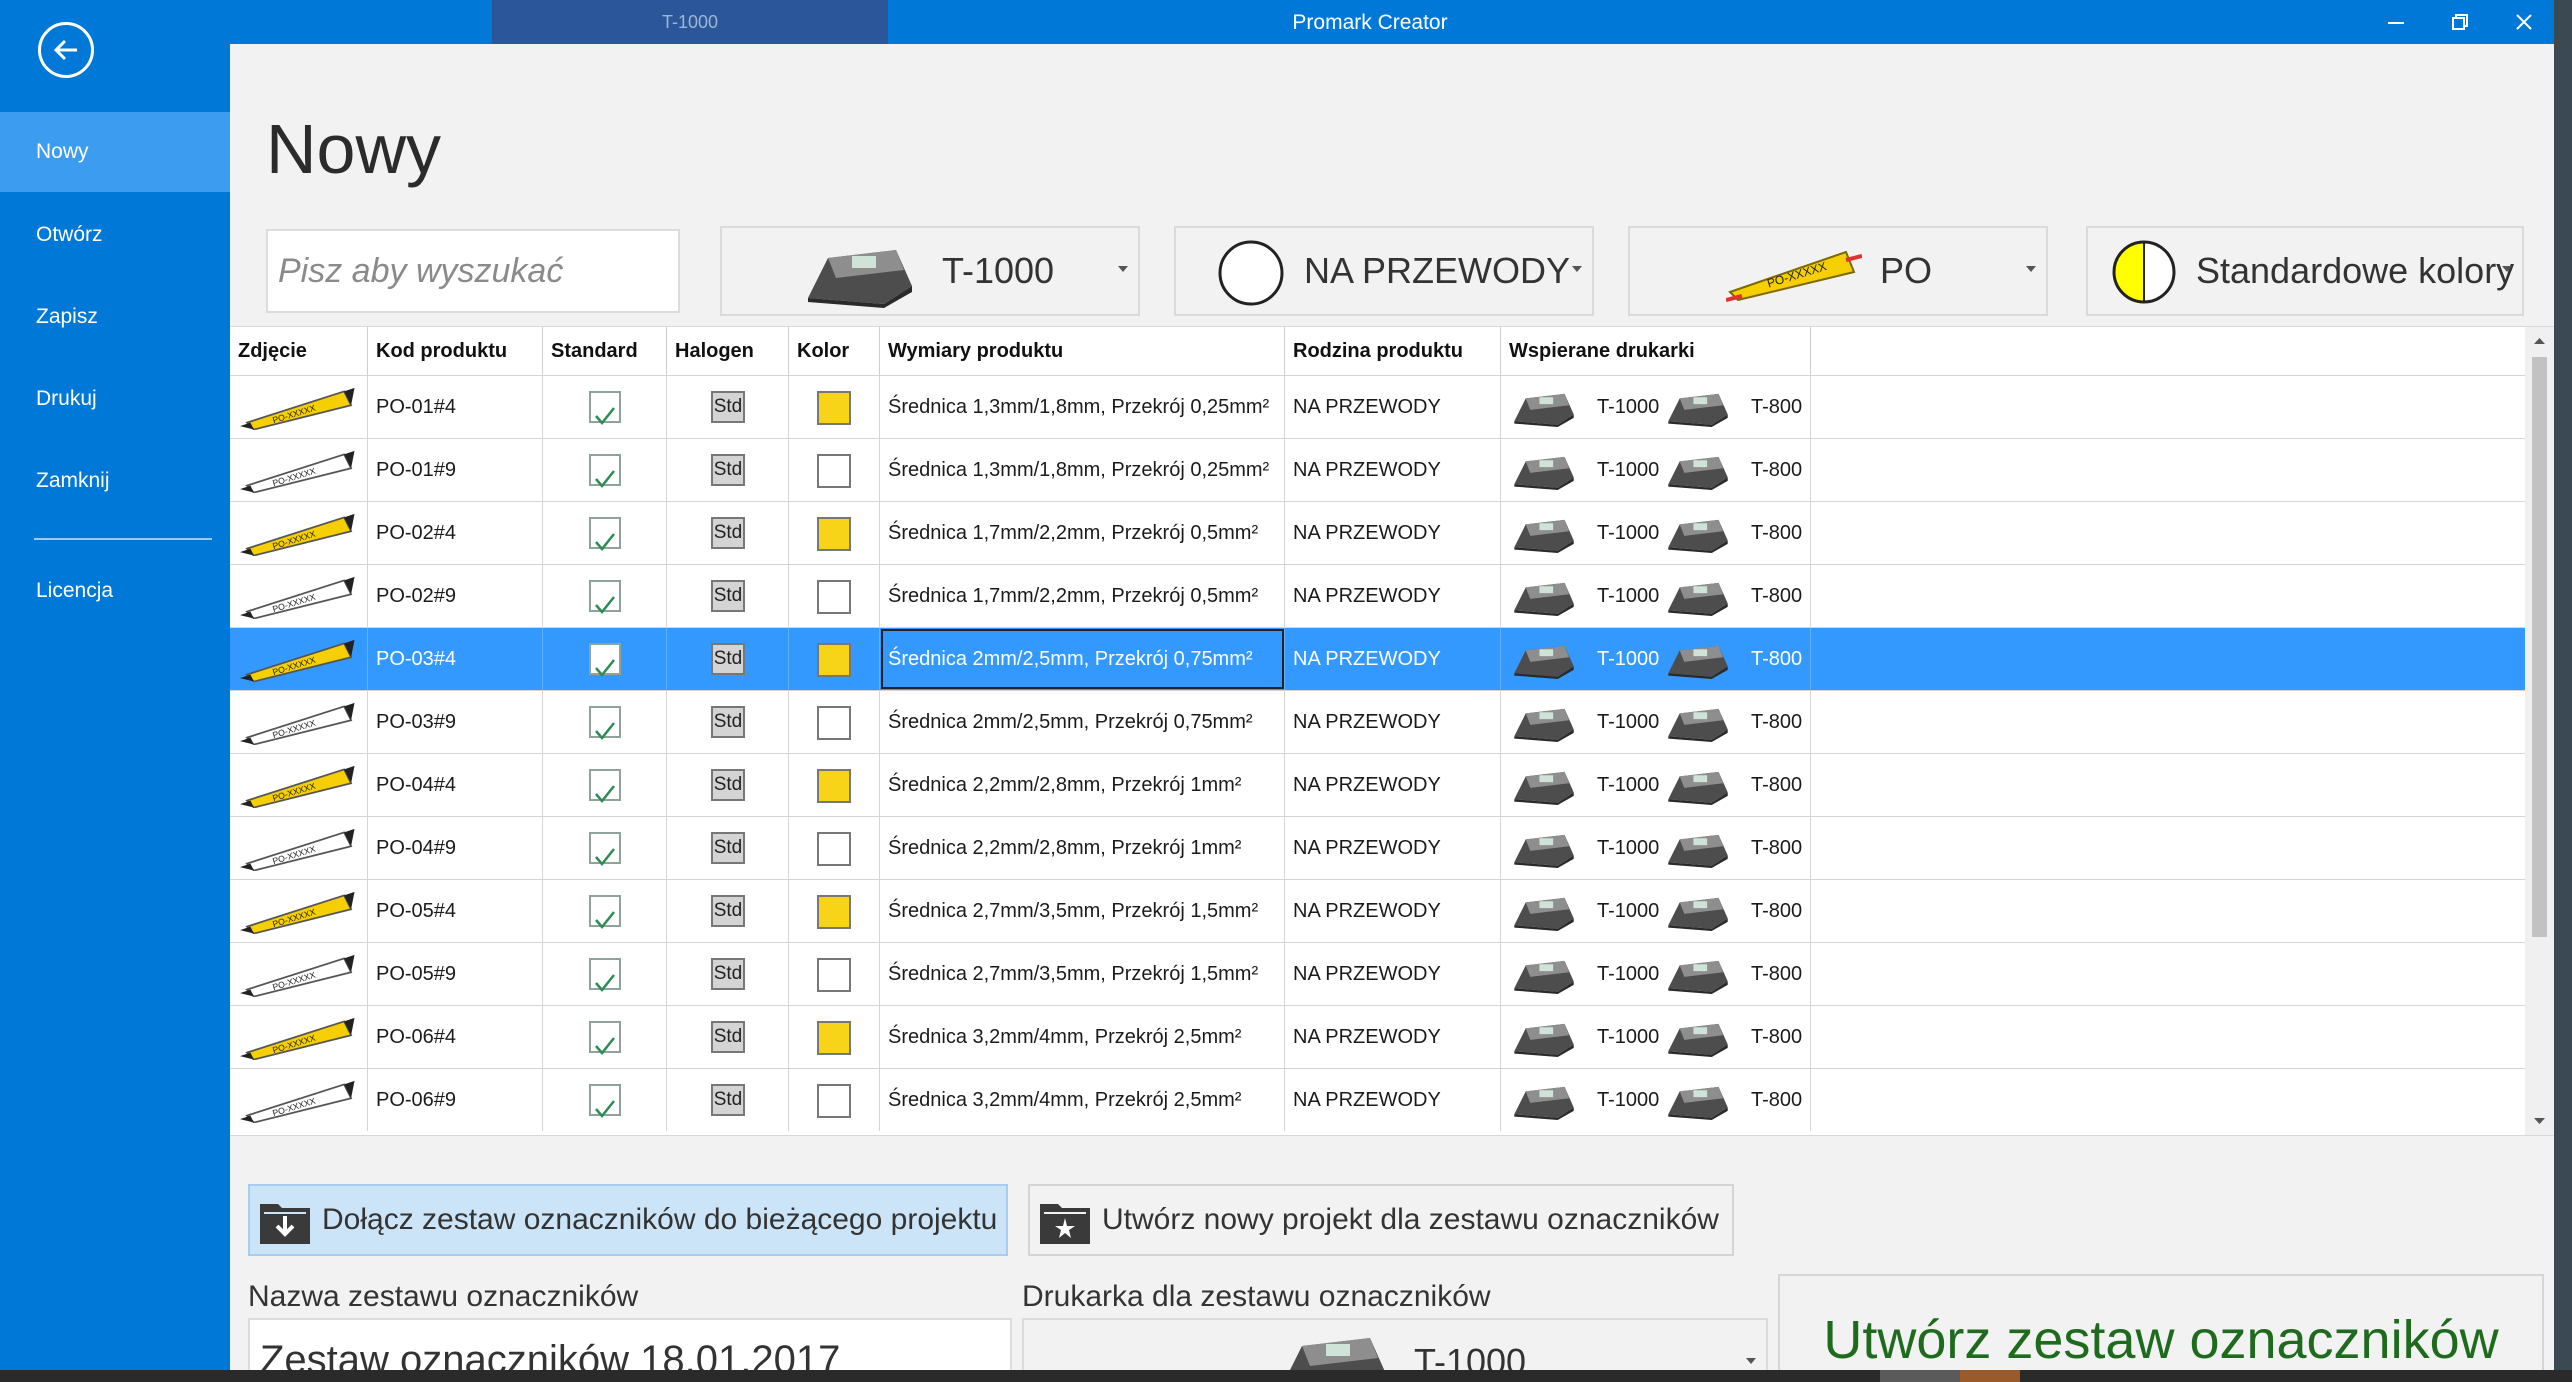 The height and width of the screenshot is (1382, 2572). What do you see at coordinates (605, 351) in the screenshot?
I see `column-header-standard: Standard` at bounding box center [605, 351].